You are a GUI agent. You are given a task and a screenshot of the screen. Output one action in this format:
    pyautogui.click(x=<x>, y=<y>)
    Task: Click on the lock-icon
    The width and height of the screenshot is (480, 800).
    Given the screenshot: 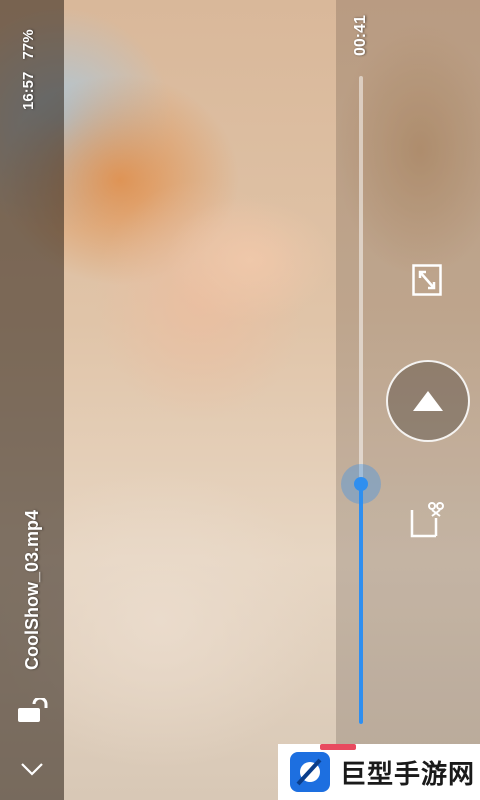 What is the action you would take?
    pyautogui.click(x=32, y=711)
    